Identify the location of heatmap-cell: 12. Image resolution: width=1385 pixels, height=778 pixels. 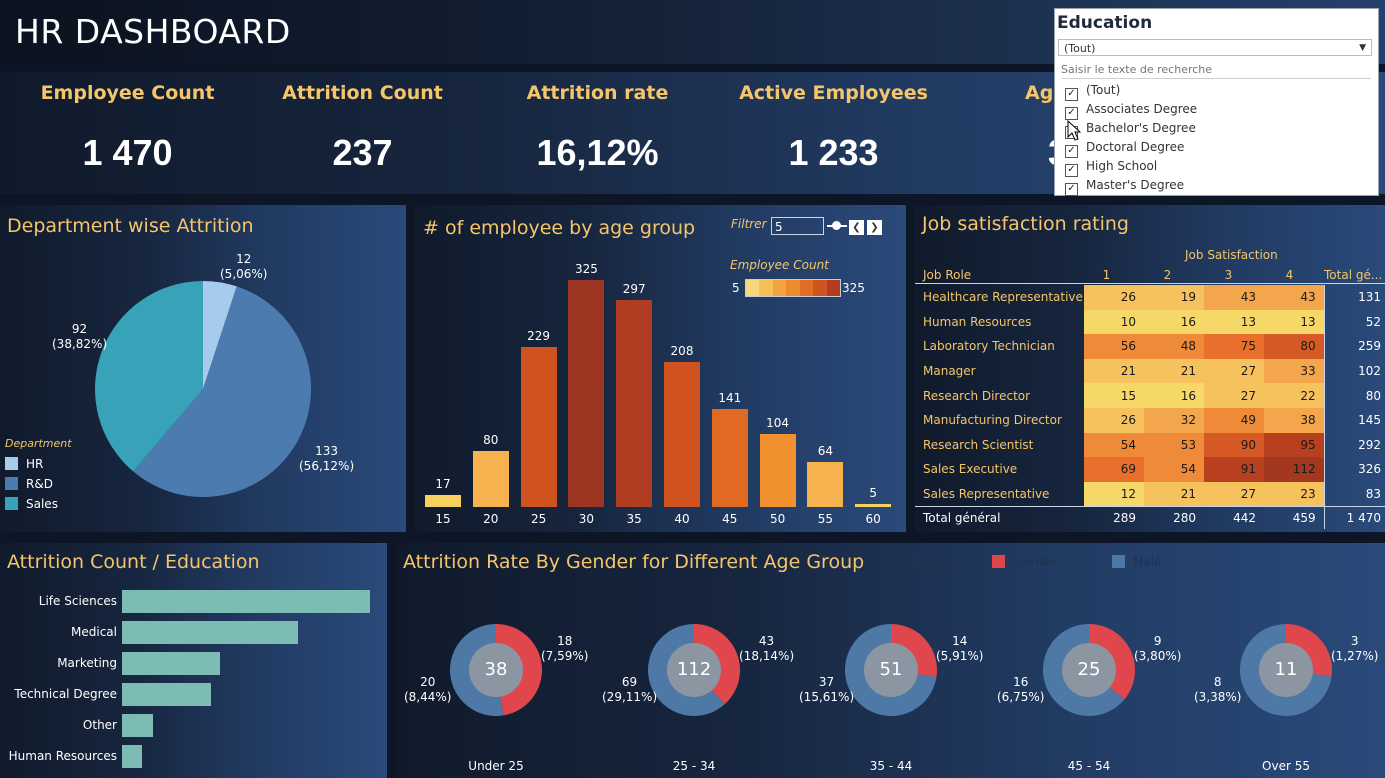
(1113, 494).